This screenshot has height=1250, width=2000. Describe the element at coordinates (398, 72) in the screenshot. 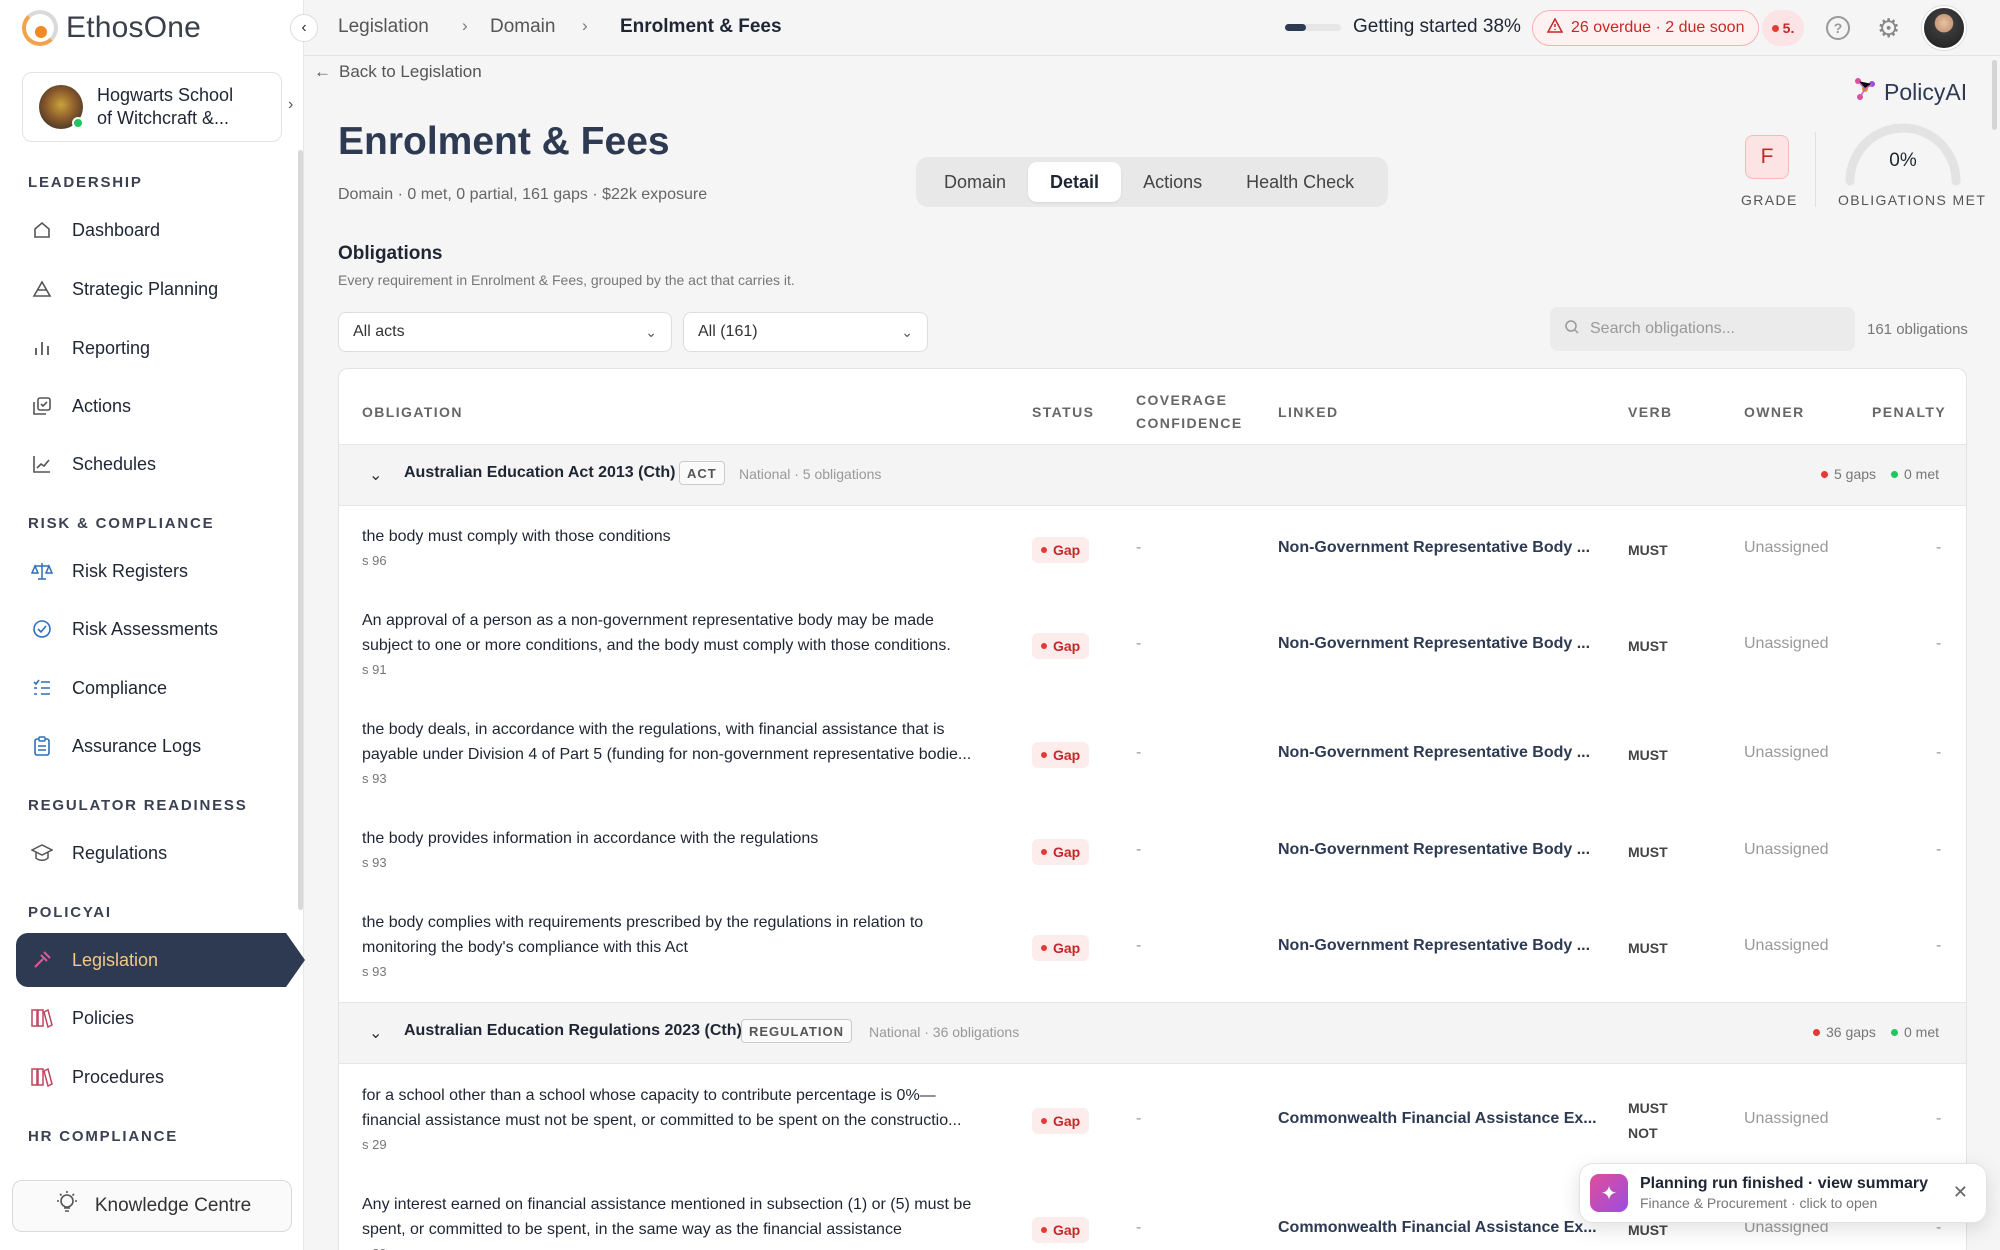

I see `back-link: ← Back to Legislation` at that location.